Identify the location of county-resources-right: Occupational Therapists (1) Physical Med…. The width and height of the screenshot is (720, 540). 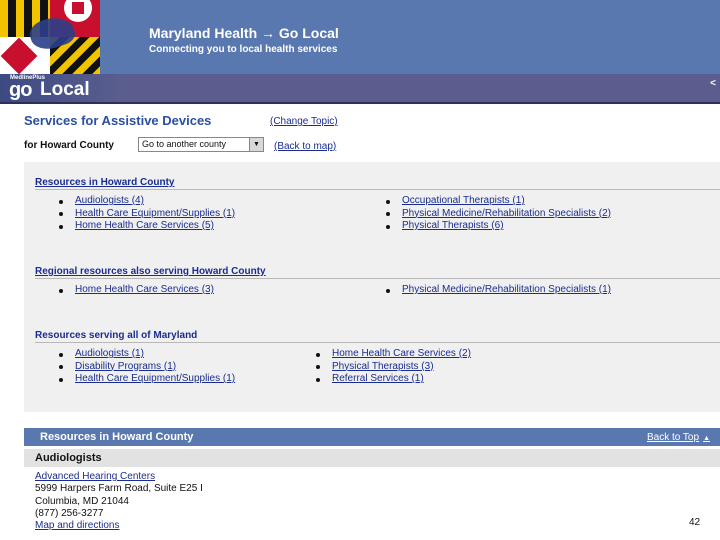
(498, 214).